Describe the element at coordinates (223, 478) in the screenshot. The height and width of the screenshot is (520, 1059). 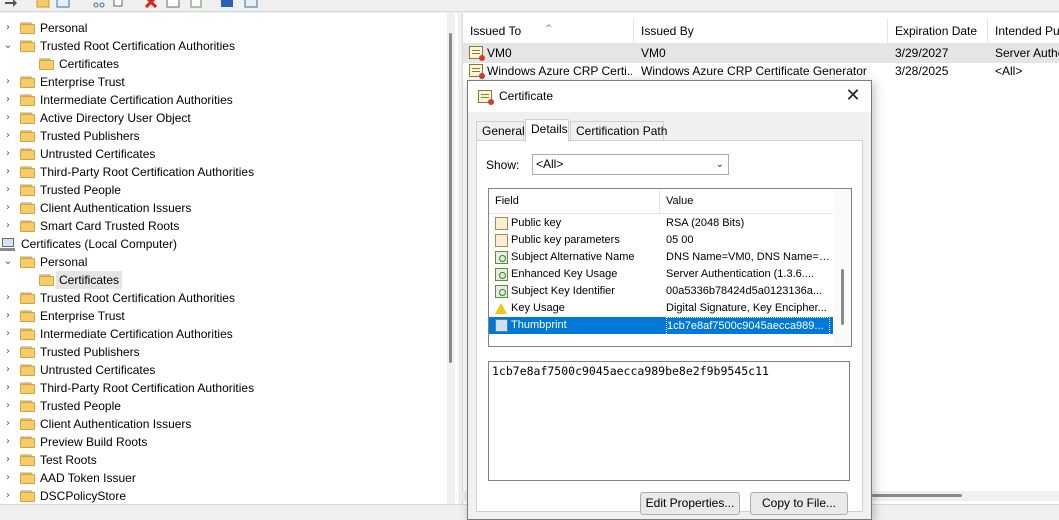
I see `tree-item: › AAD Token Issuer` at that location.